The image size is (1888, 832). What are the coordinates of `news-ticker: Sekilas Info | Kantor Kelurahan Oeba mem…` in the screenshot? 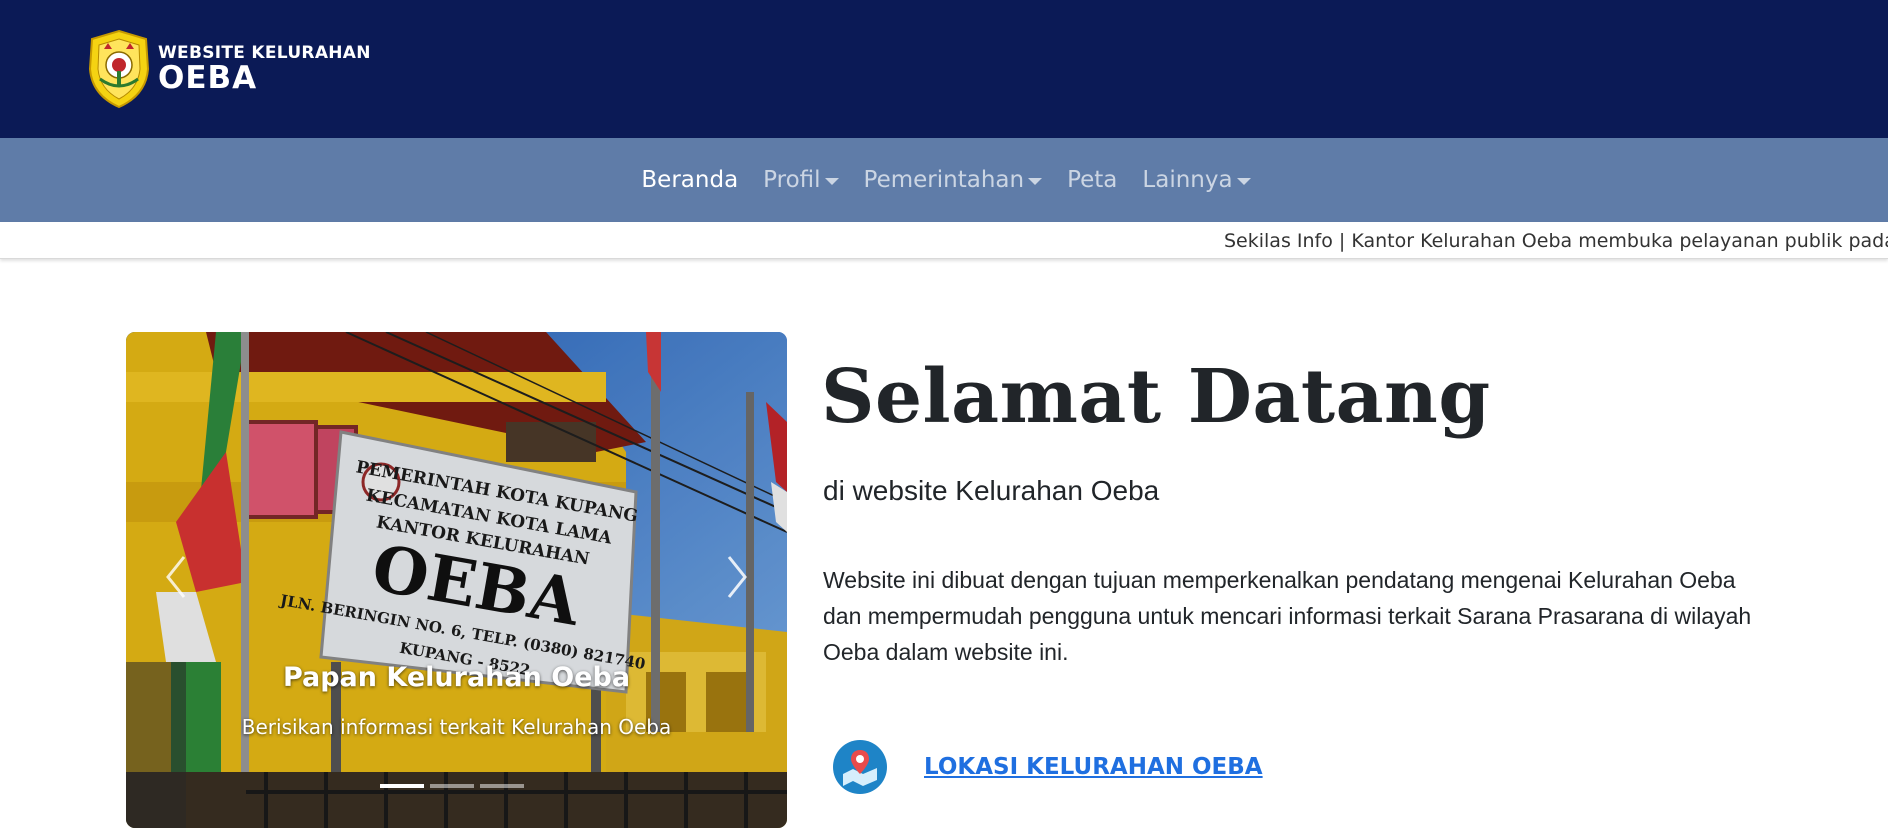 It's located at (944, 240).